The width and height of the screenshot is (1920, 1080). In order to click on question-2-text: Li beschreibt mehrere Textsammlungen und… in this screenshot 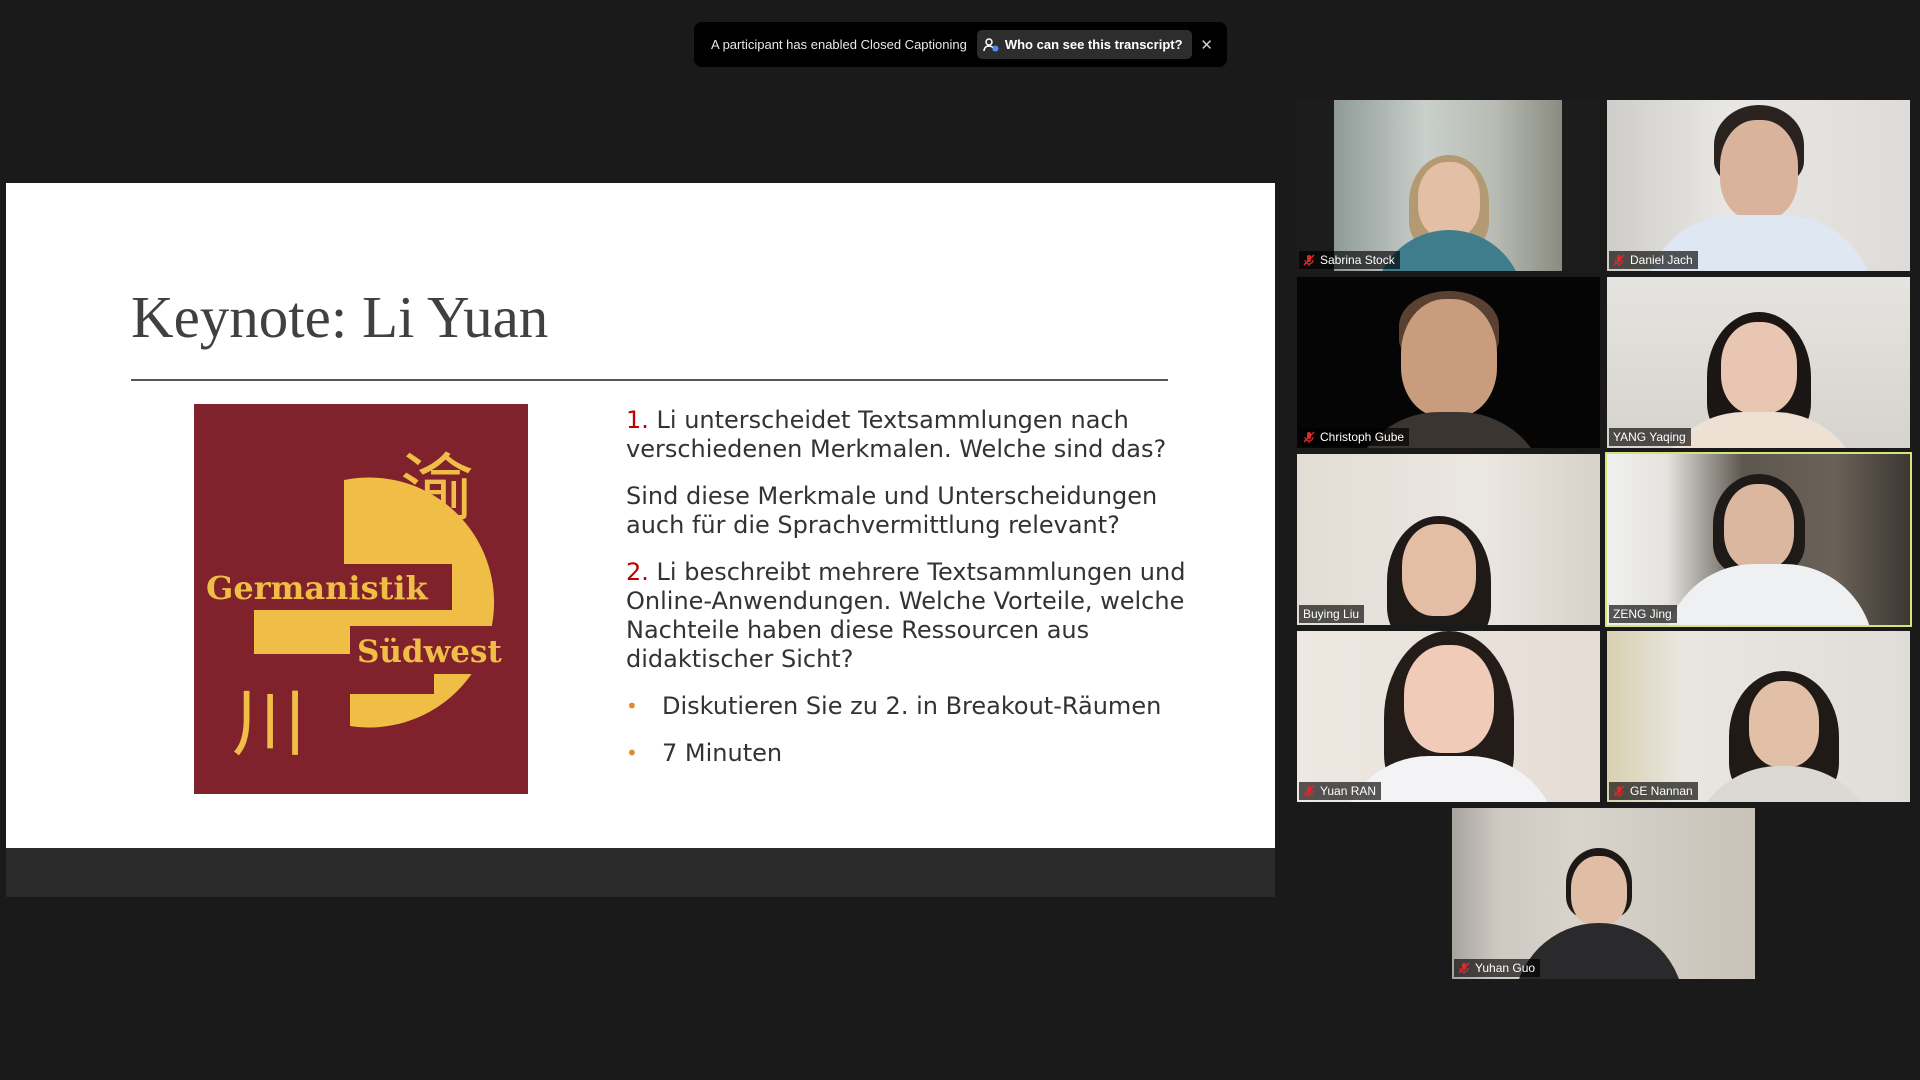, I will do `click(906, 615)`.